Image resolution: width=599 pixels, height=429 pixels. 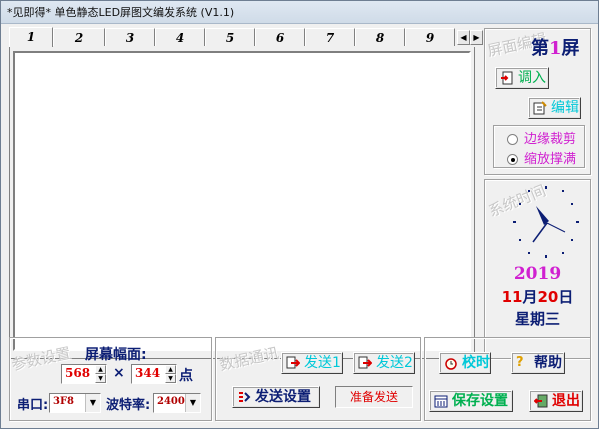 I want to click on tab-scroll-left-icon: ◀, so click(x=463, y=37).